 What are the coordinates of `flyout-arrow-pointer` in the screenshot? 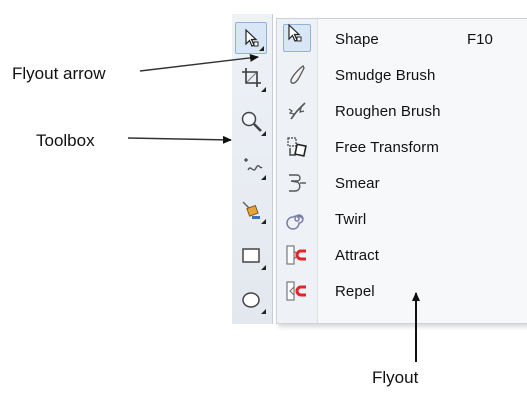 It's located at (199, 62).